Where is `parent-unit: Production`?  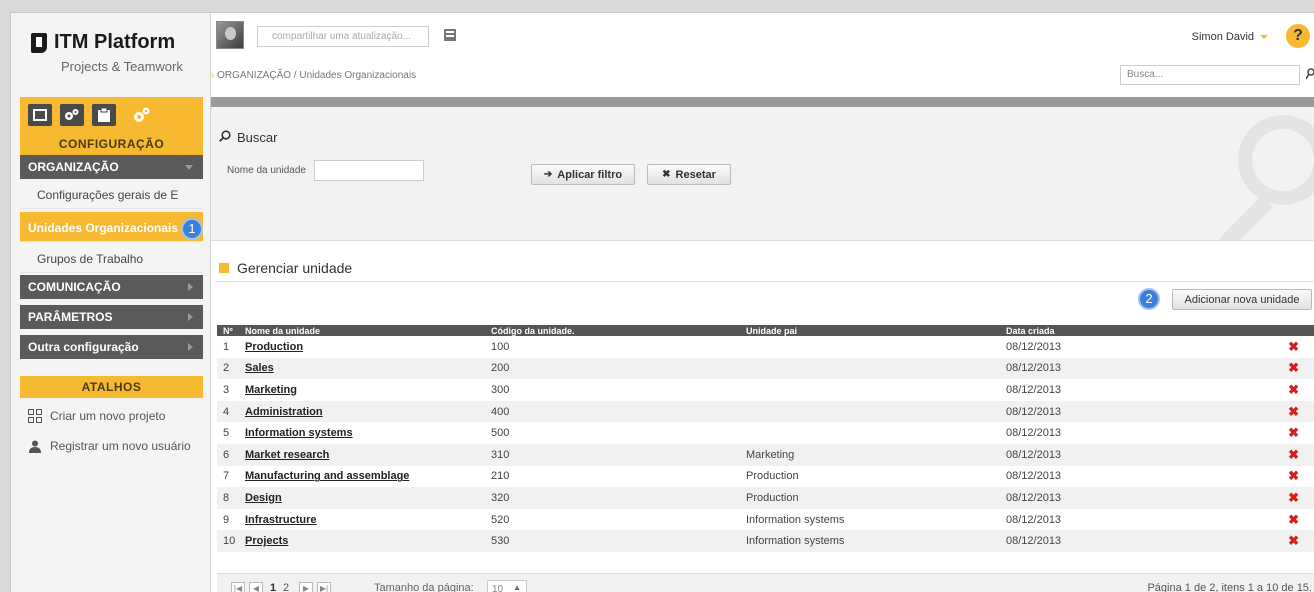 parent-unit: Production is located at coordinates (772, 476).